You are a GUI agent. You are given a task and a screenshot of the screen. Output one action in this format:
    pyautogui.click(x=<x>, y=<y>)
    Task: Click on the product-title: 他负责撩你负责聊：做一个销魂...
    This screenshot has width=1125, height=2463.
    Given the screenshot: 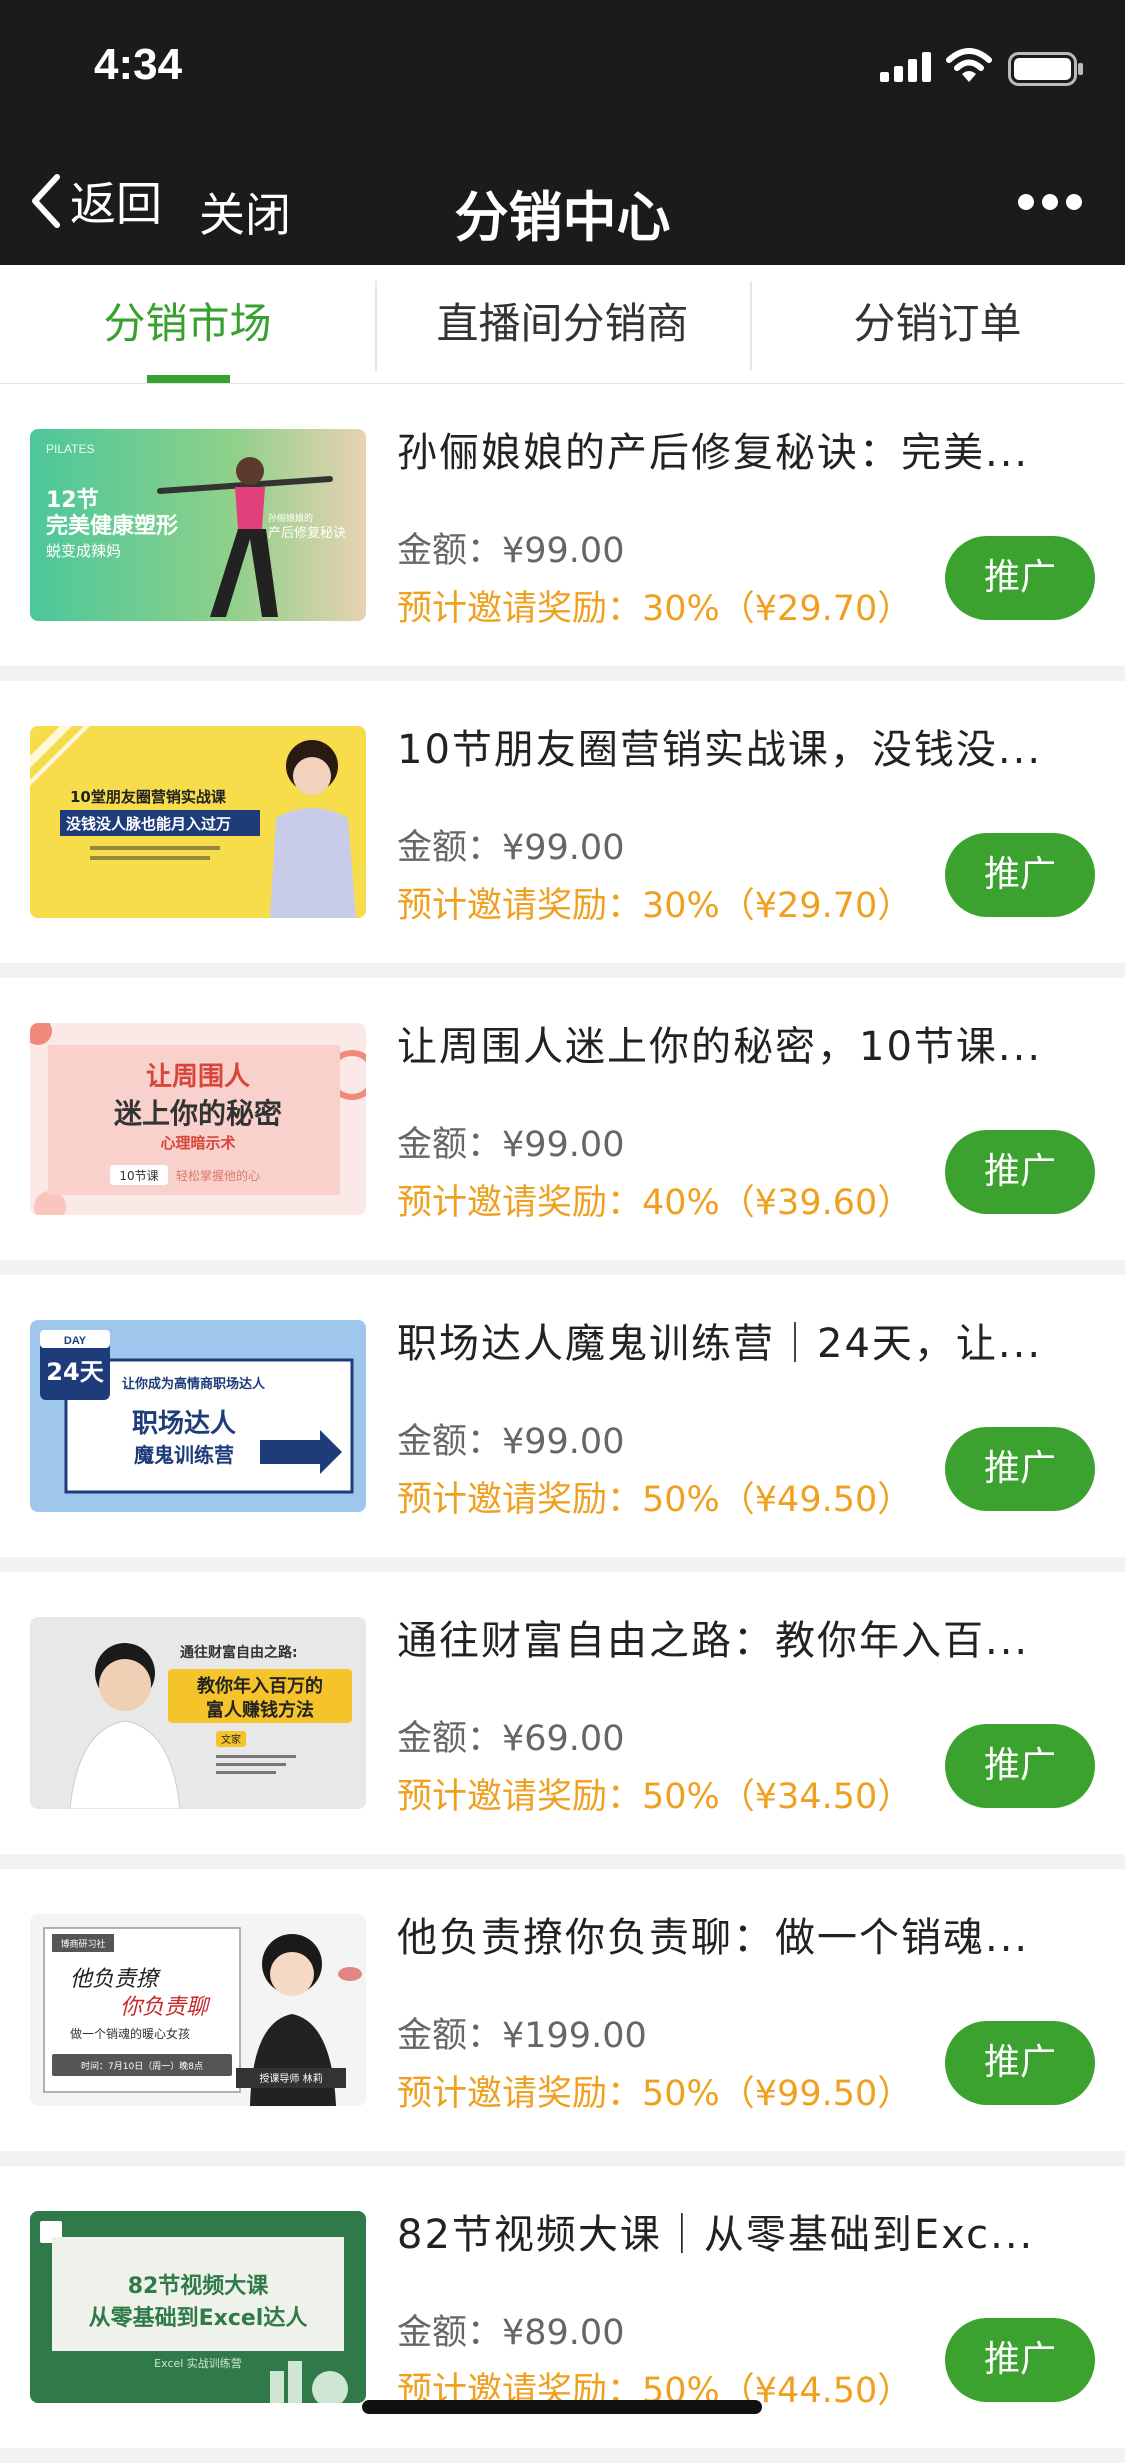 What is the action you would take?
    pyautogui.click(x=713, y=1938)
    